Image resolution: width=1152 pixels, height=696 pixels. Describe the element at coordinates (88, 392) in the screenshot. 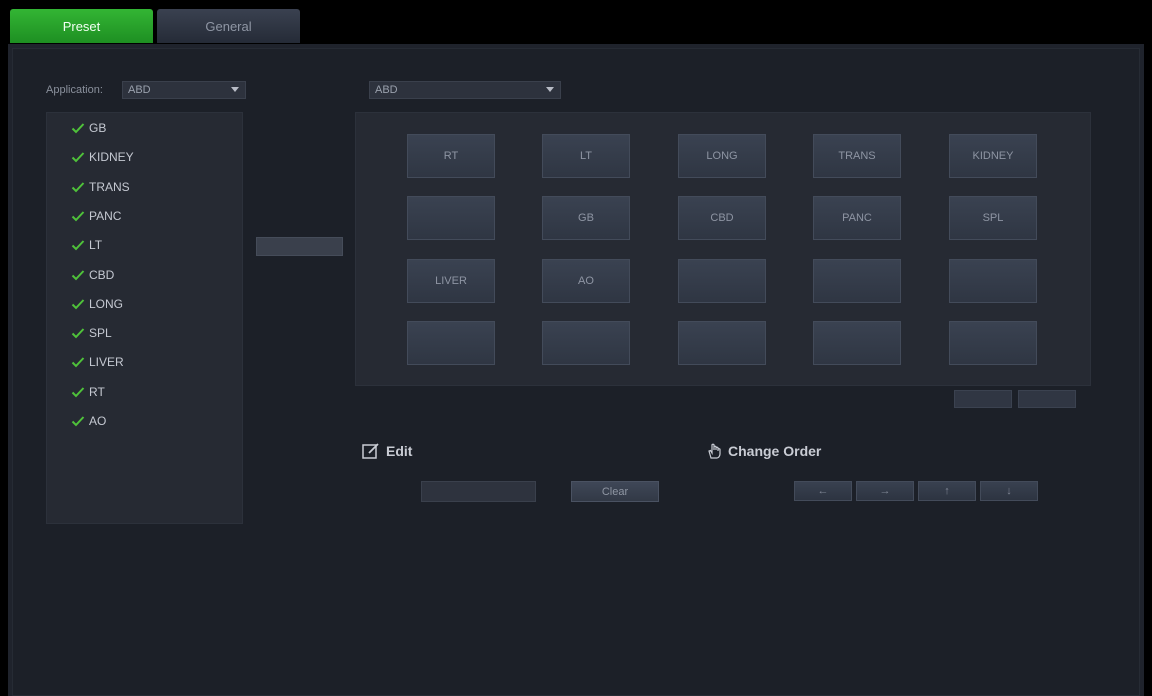

I see `exam-list-item: RT` at that location.